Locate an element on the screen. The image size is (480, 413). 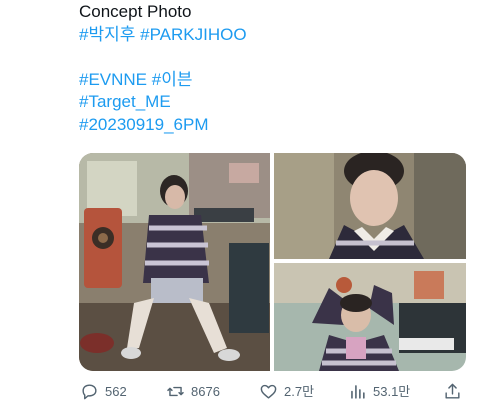
views-button: 53.1만 is located at coordinates (379, 391).